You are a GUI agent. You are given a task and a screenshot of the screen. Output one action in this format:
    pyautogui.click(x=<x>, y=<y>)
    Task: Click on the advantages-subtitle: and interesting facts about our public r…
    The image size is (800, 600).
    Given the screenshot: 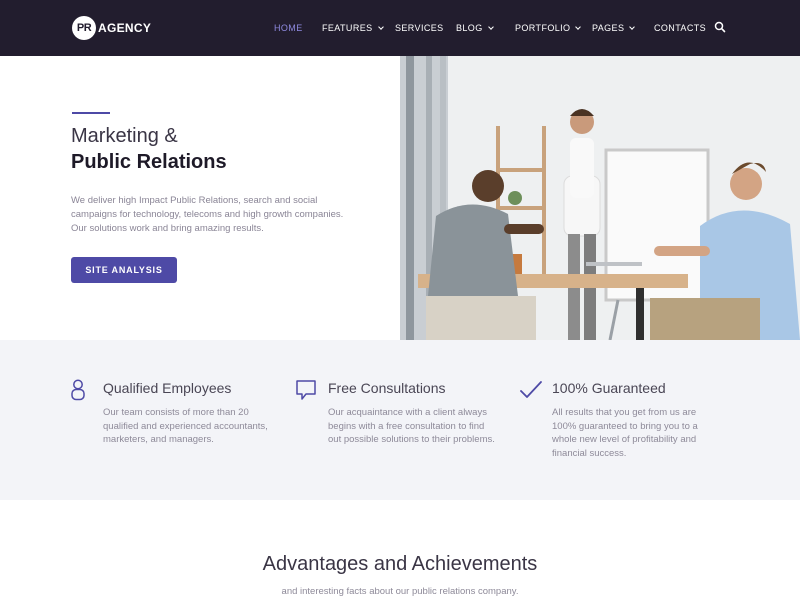 What is the action you would take?
    pyautogui.click(x=400, y=591)
    